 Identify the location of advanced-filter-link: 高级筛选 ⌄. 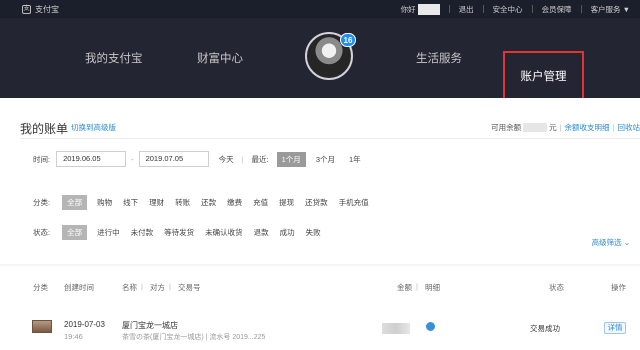
(611, 242).